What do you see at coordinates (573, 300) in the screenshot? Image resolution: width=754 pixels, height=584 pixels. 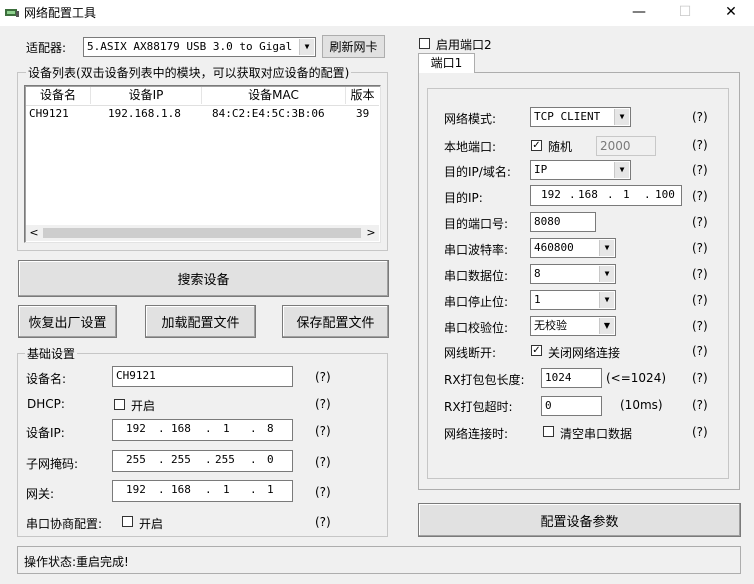 I see `stop-bits-select: 1 ▼` at bounding box center [573, 300].